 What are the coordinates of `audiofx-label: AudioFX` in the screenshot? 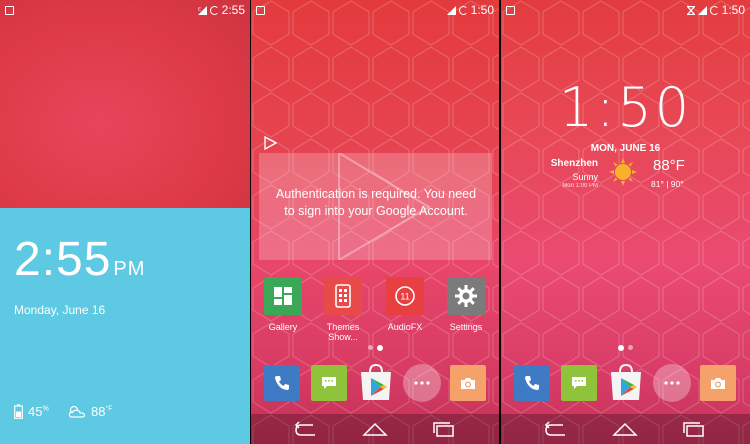 It's located at (405, 327).